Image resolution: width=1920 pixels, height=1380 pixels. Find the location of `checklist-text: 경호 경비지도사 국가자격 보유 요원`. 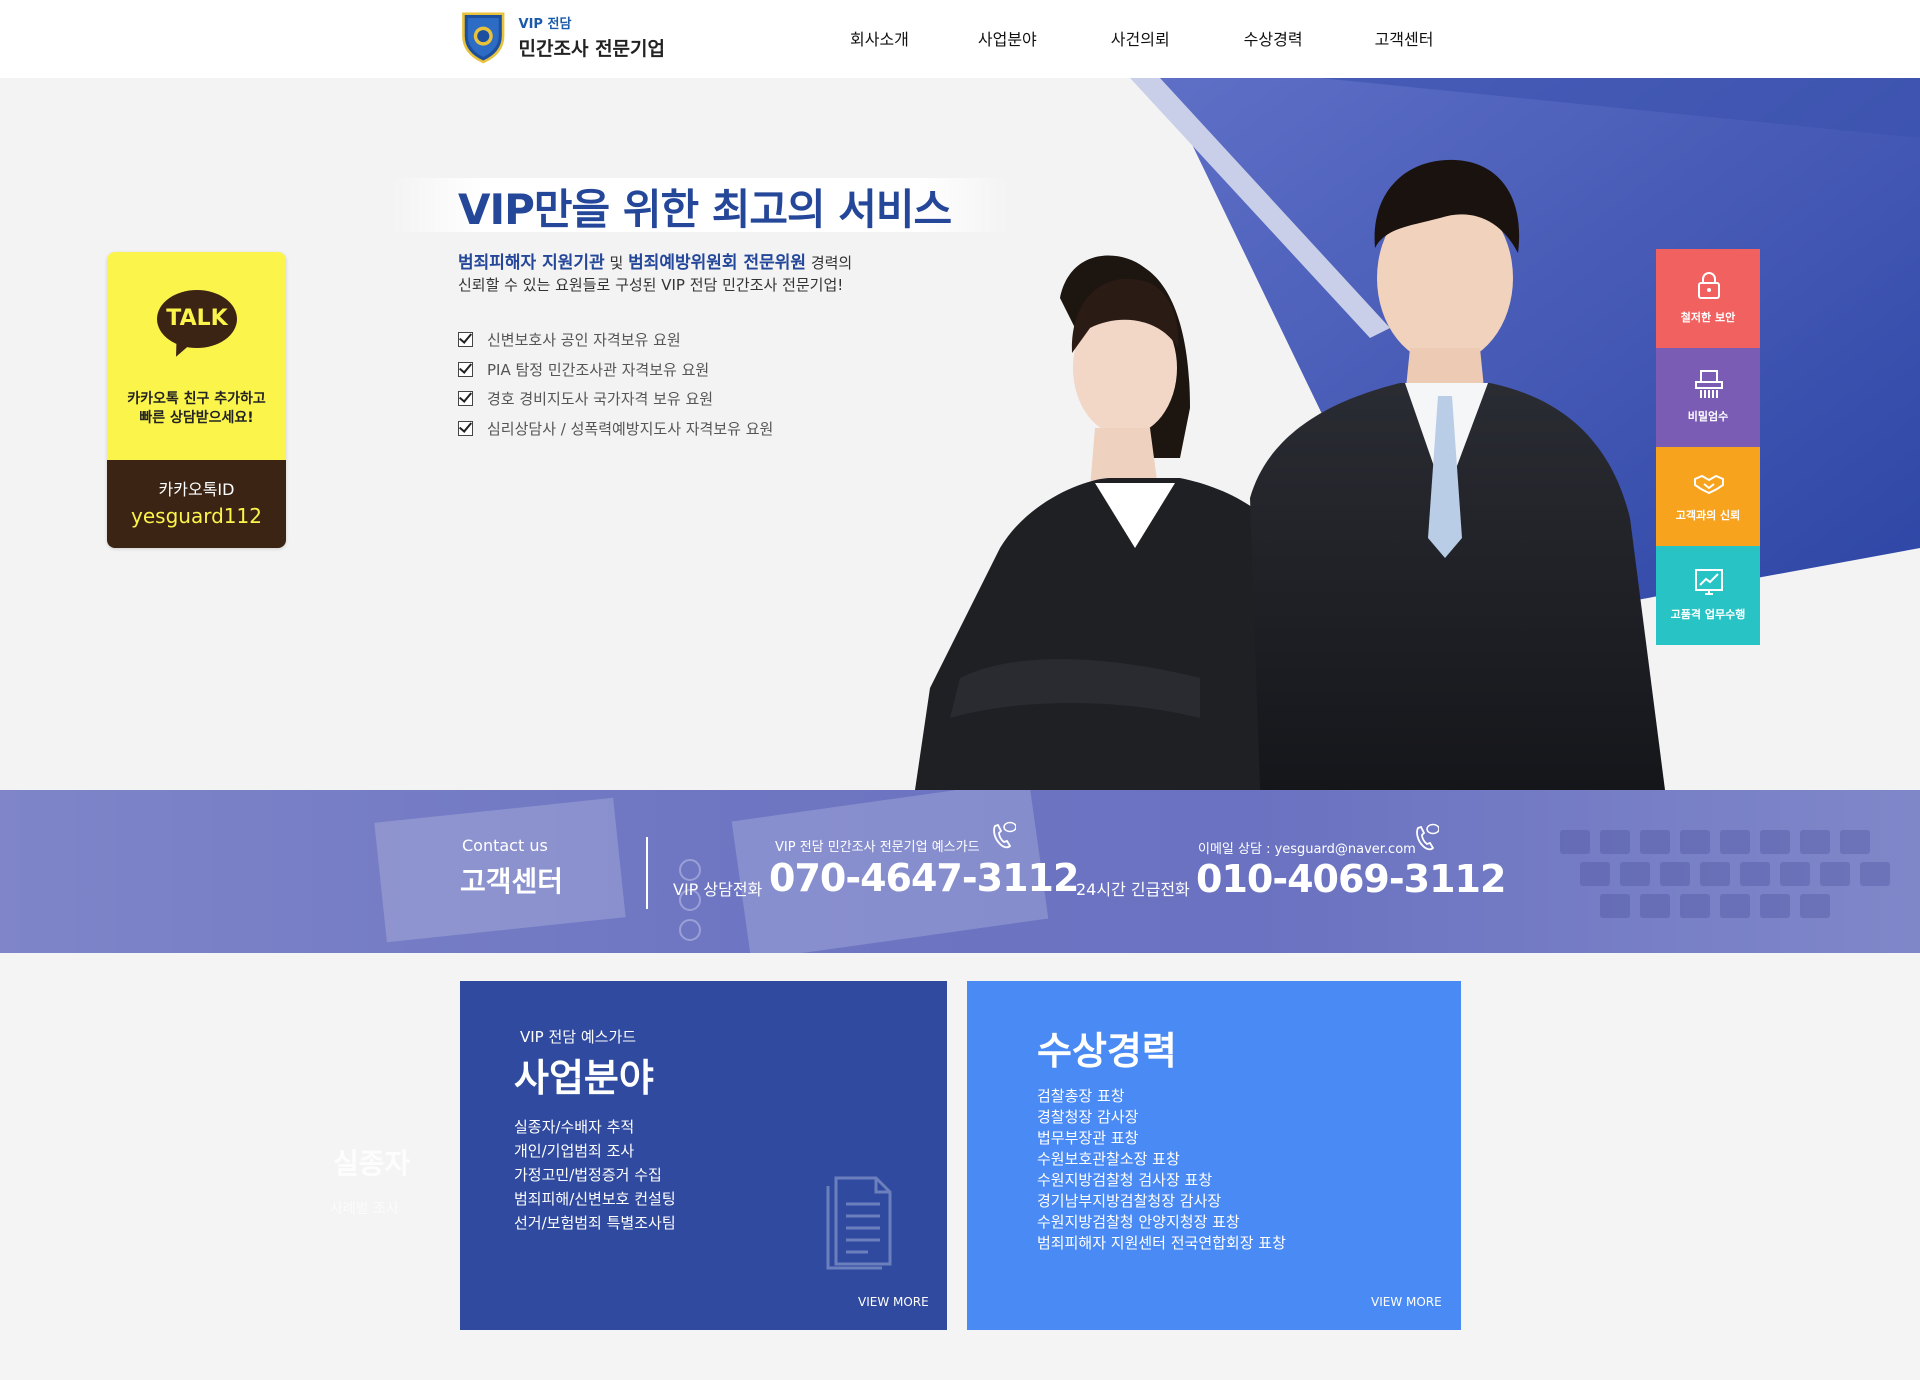

checklist-text: 경호 경비지도사 국가자격 보유 요원 is located at coordinates (600, 399).